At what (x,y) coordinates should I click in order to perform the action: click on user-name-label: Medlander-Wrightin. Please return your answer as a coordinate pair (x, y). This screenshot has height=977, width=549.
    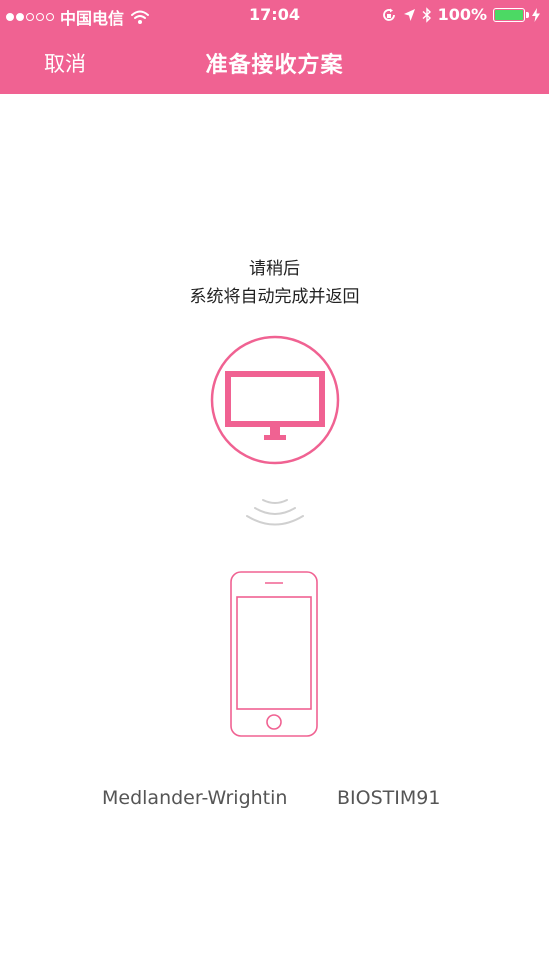
    Looking at the image, I should click on (195, 798).